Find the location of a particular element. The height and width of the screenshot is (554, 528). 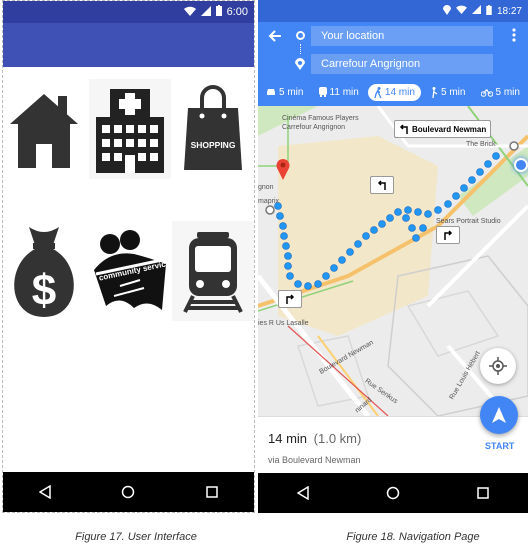

figure-18-caption: Figure 18. Navigation Page is located at coordinates (413, 537).